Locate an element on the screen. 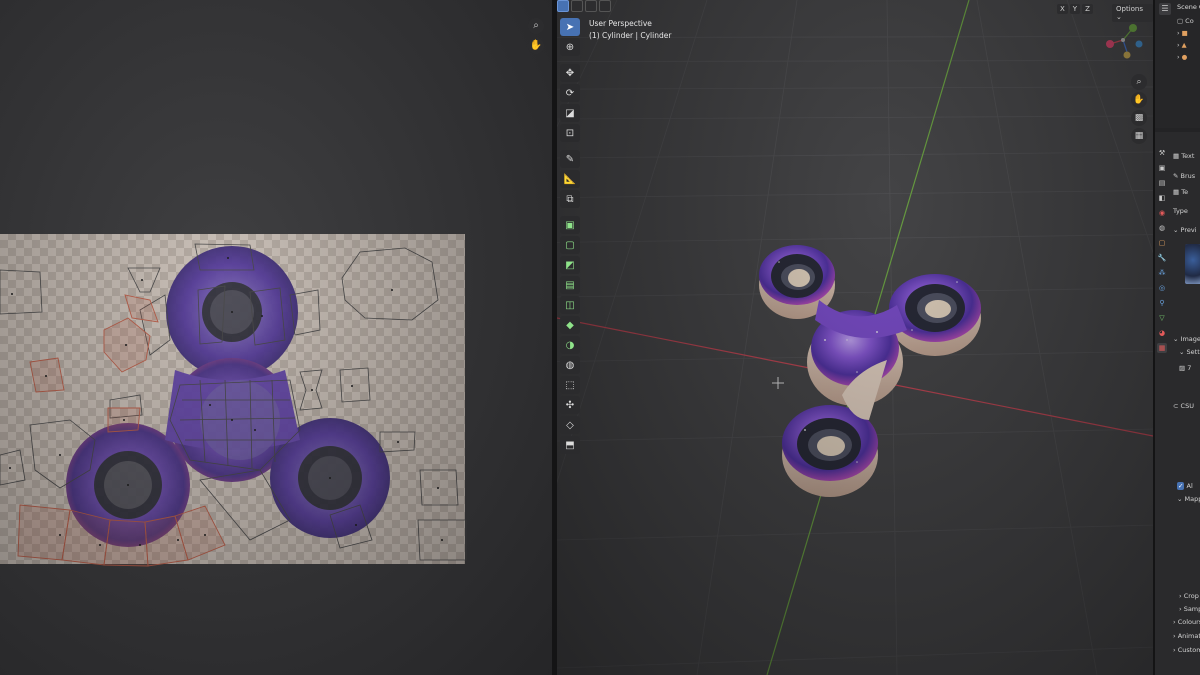  texture-tab-icon: ▦ is located at coordinates (1162, 348).